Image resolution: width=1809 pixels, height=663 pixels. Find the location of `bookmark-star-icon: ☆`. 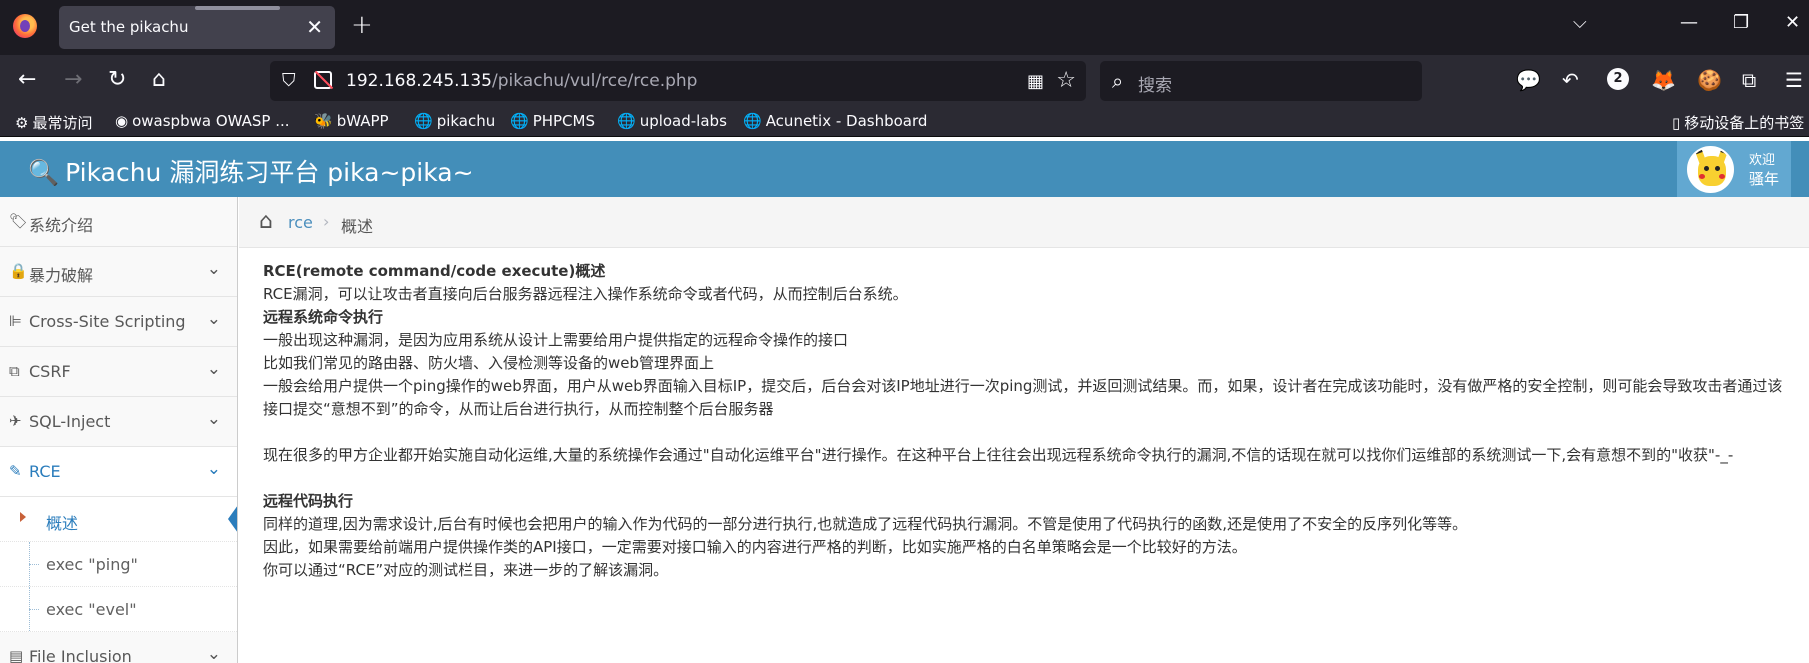

bookmark-star-icon: ☆ is located at coordinates (1066, 80).